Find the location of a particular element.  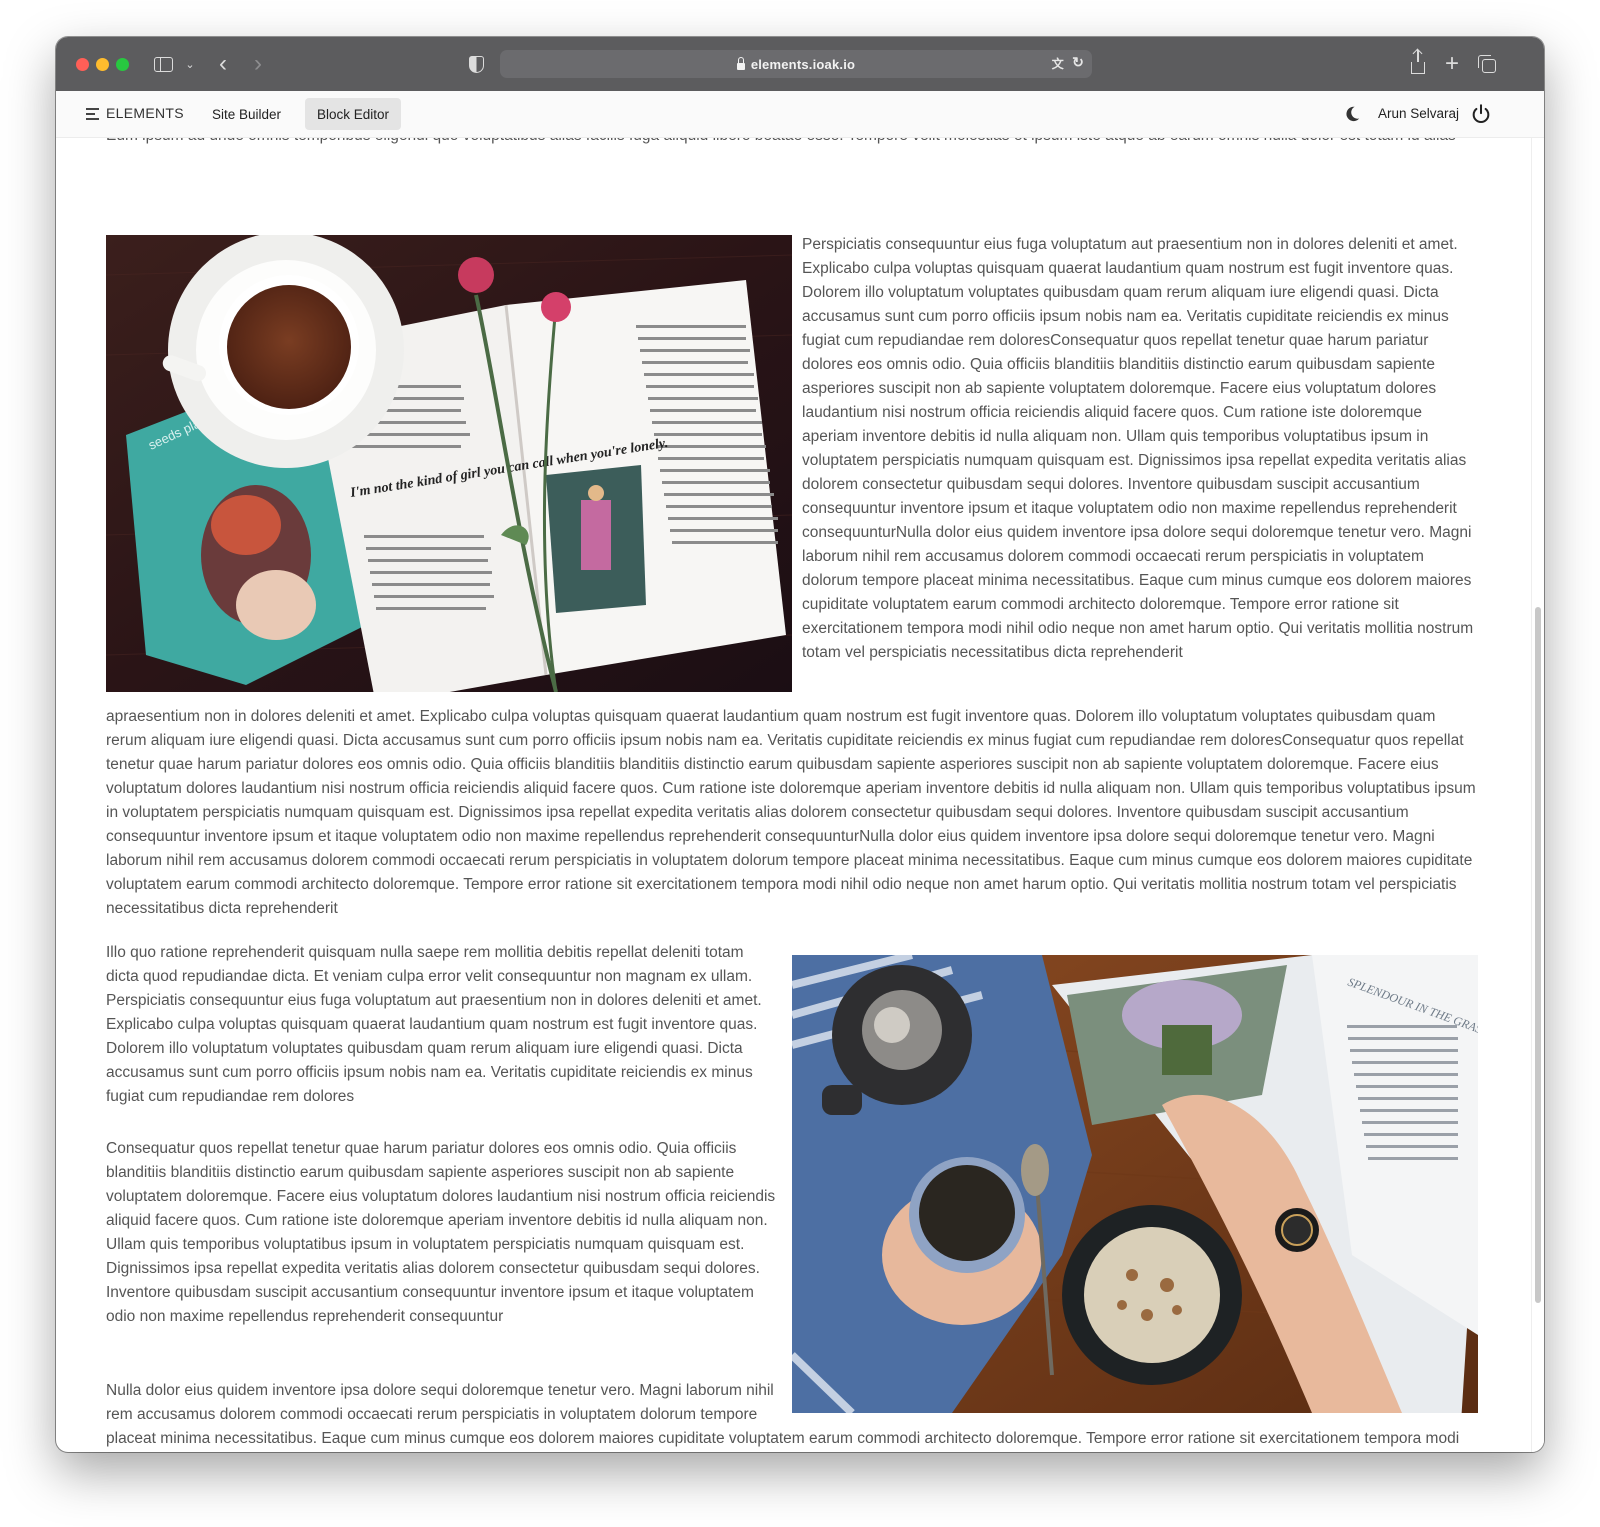

address-bar: elements.ioak.io 文 ↻ is located at coordinates (796, 64).